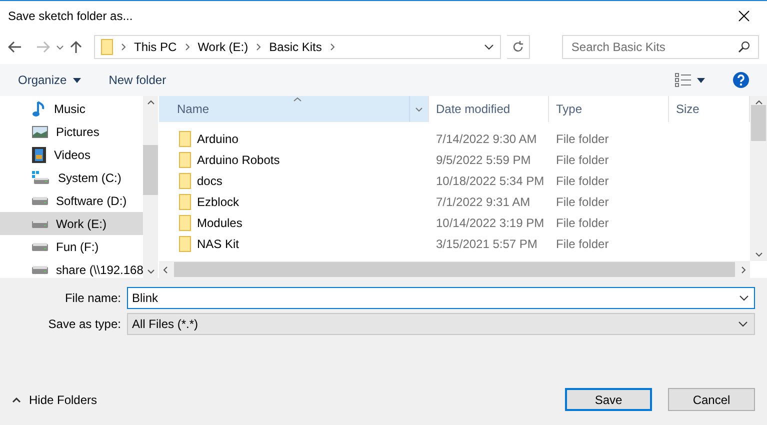 The image size is (767, 425). I want to click on file-name: Arduino Robots, so click(238, 159).